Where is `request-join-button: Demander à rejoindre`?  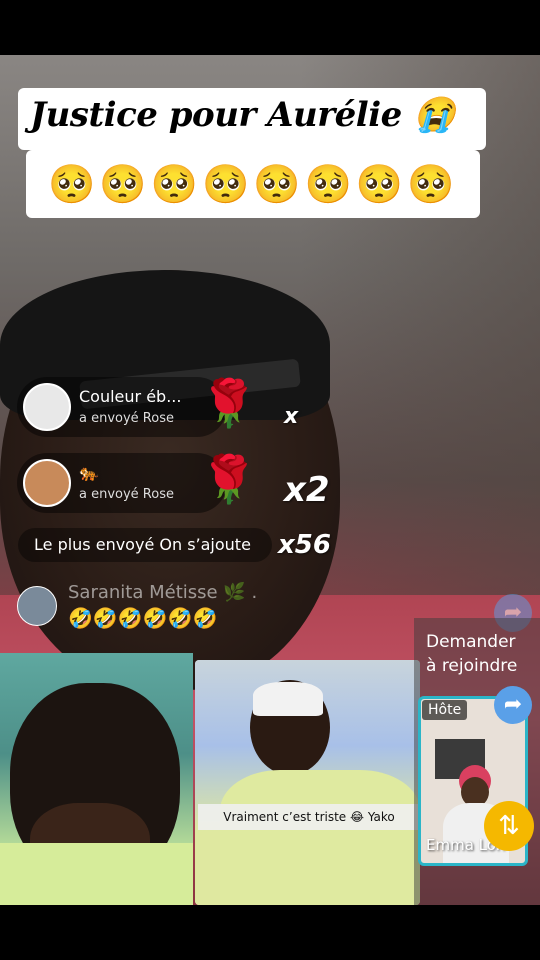
request-join-button: Demander à rejoindre is located at coordinates (476, 654).